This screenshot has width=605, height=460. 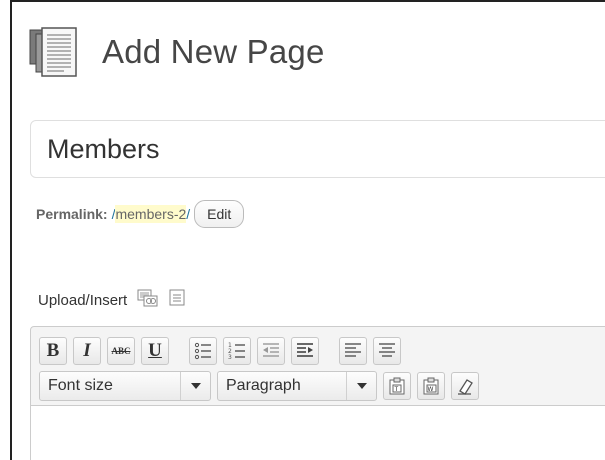 I want to click on svg-text: W, so click(x=431, y=389).